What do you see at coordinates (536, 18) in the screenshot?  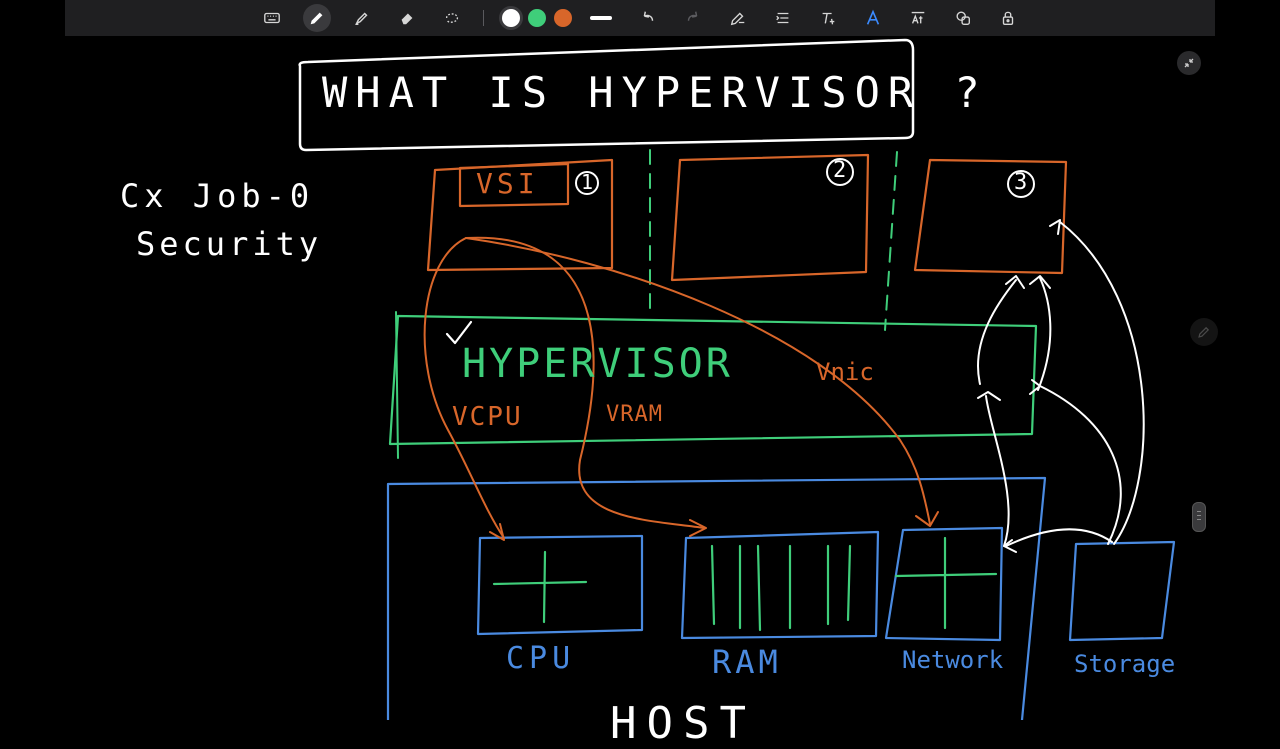 I see `color-swatch-green` at bounding box center [536, 18].